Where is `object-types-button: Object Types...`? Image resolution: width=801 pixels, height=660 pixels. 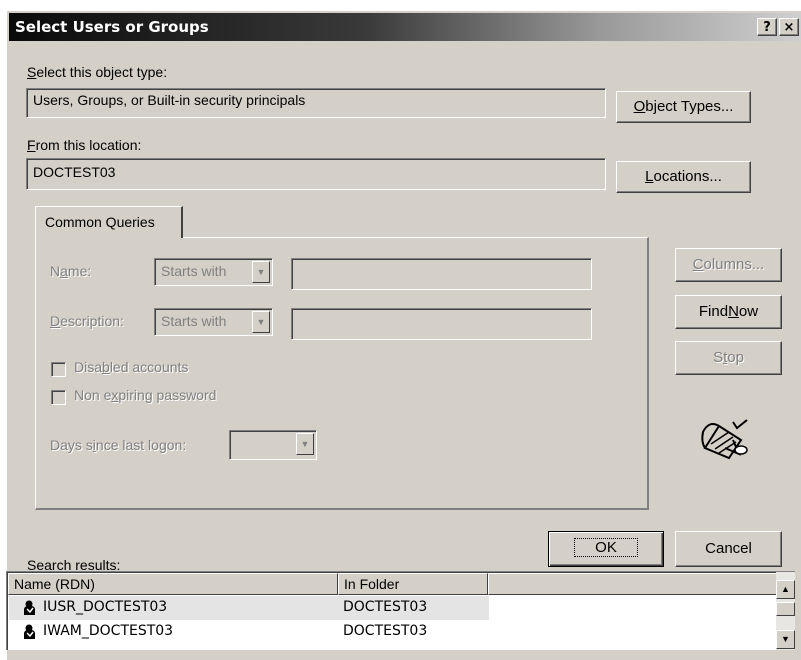 object-types-button: Object Types... is located at coordinates (683, 107).